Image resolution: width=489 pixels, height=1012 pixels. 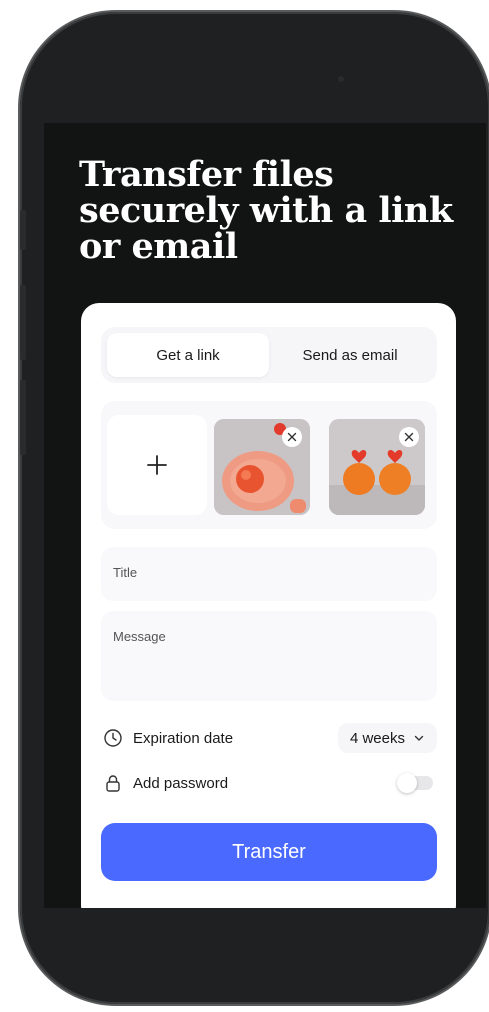 I want to click on file-uploads-area, so click(x=269, y=465).